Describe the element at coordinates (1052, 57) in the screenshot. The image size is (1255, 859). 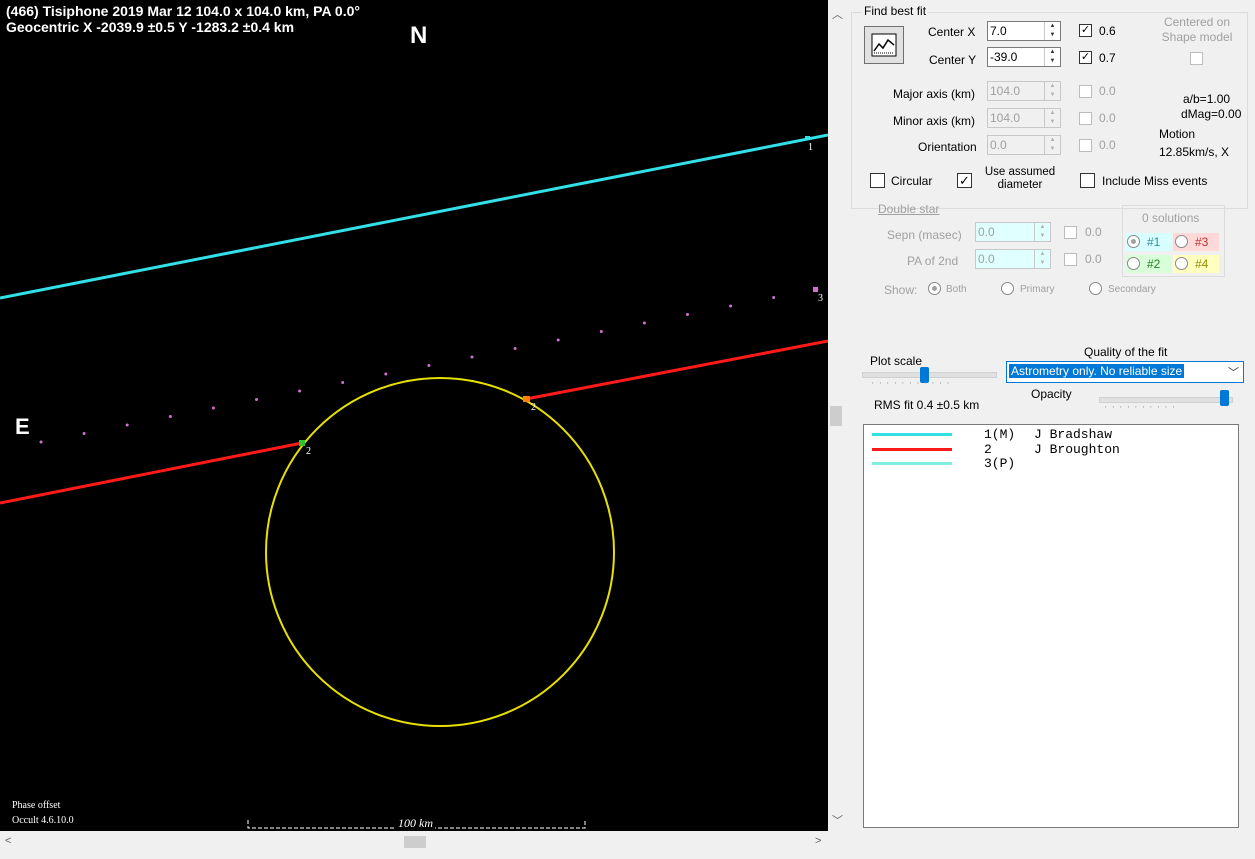
I see `center-y-spin-buttons: ▲ ▼` at that location.